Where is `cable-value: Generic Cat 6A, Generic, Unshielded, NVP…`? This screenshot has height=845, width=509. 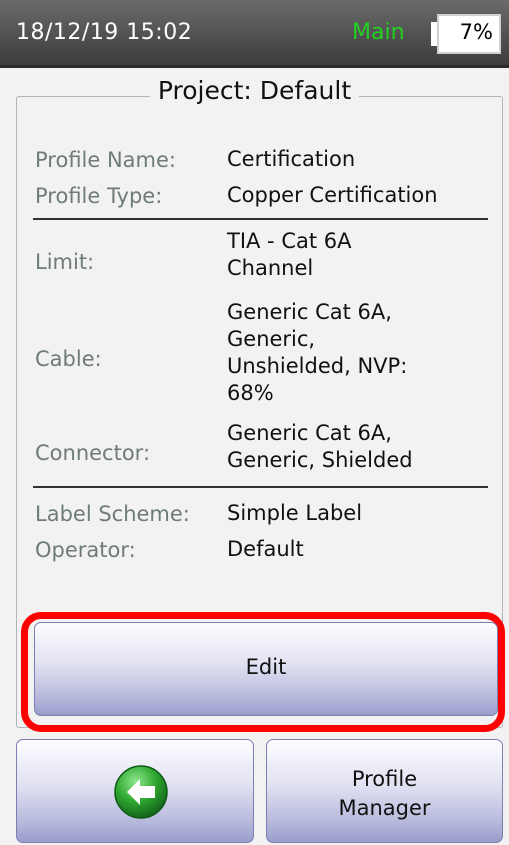
cable-value: Generic Cat 6A, Generic, Unshielded, NVP… is located at coordinates (317, 353).